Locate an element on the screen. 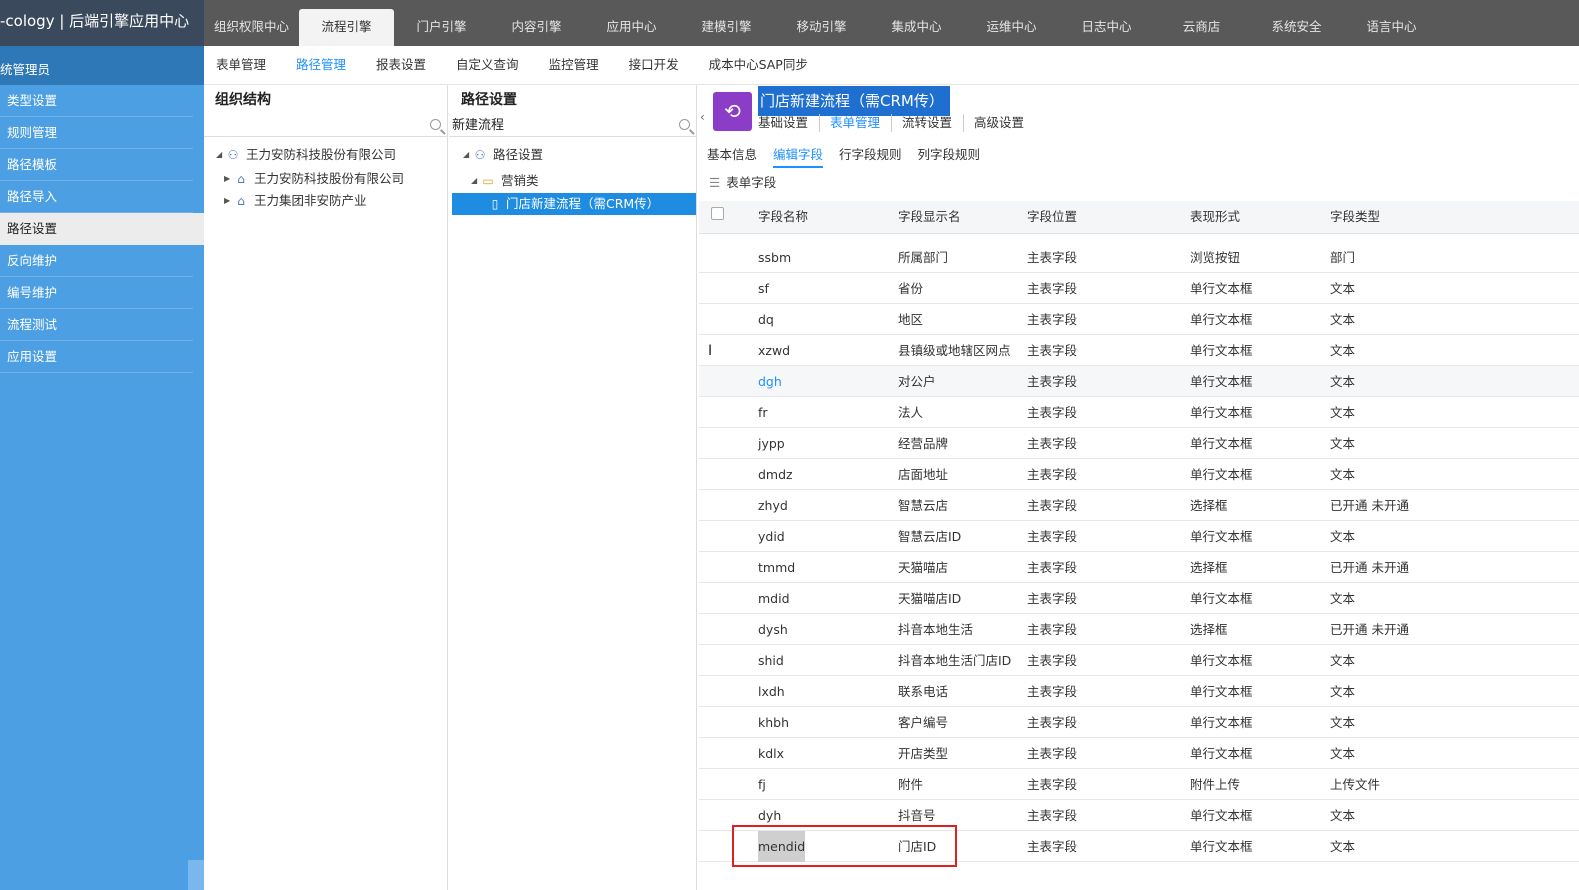 Image resolution: width=1579 pixels, height=890 pixels. top-tab: 云商店 is located at coordinates (1201, 23).